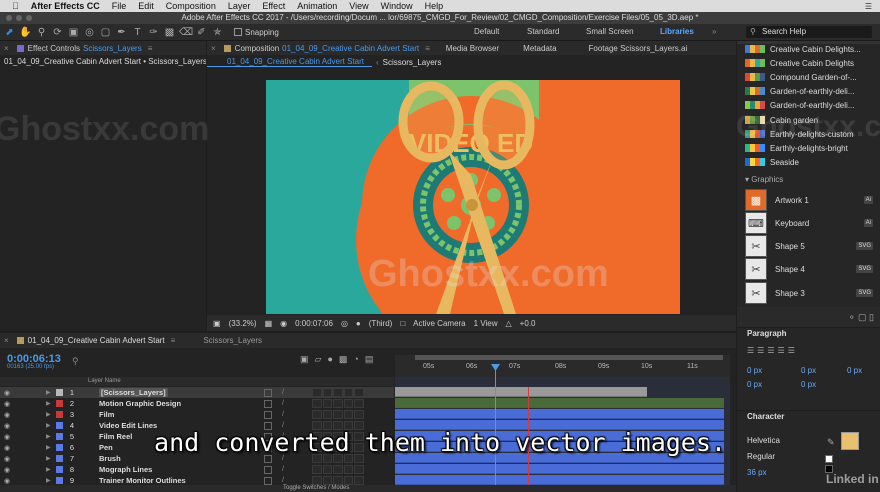 This screenshot has width=880, height=492. Describe the element at coordinates (269, 323) in the screenshot. I see `grid-icon: ▦` at that location.